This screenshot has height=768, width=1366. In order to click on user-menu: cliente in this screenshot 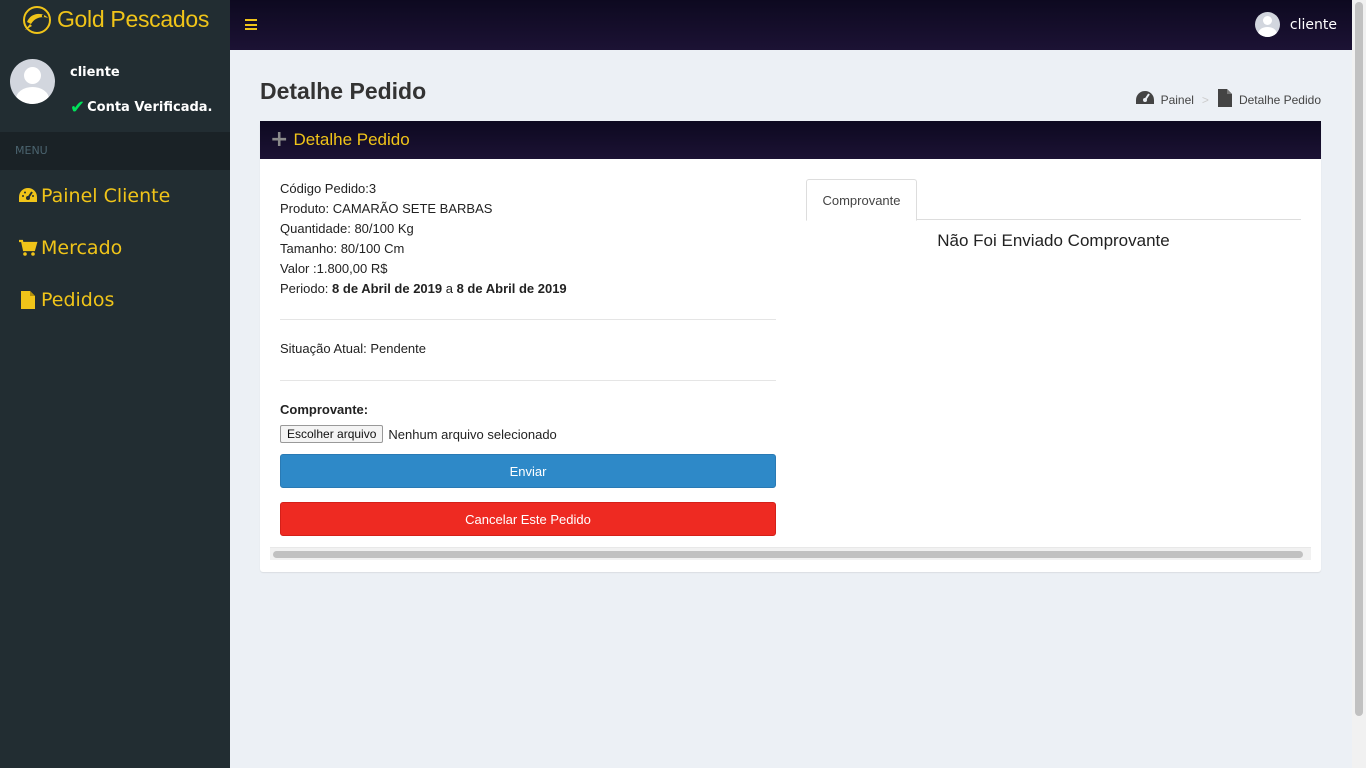, I will do `click(1295, 24)`.